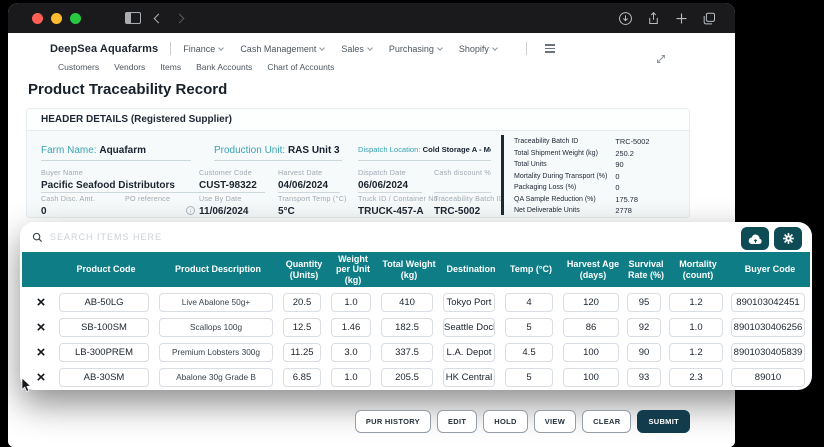  What do you see at coordinates (556, 153) in the screenshot?
I see `summary-label: Total Shipment Weight (kg)` at bounding box center [556, 153].